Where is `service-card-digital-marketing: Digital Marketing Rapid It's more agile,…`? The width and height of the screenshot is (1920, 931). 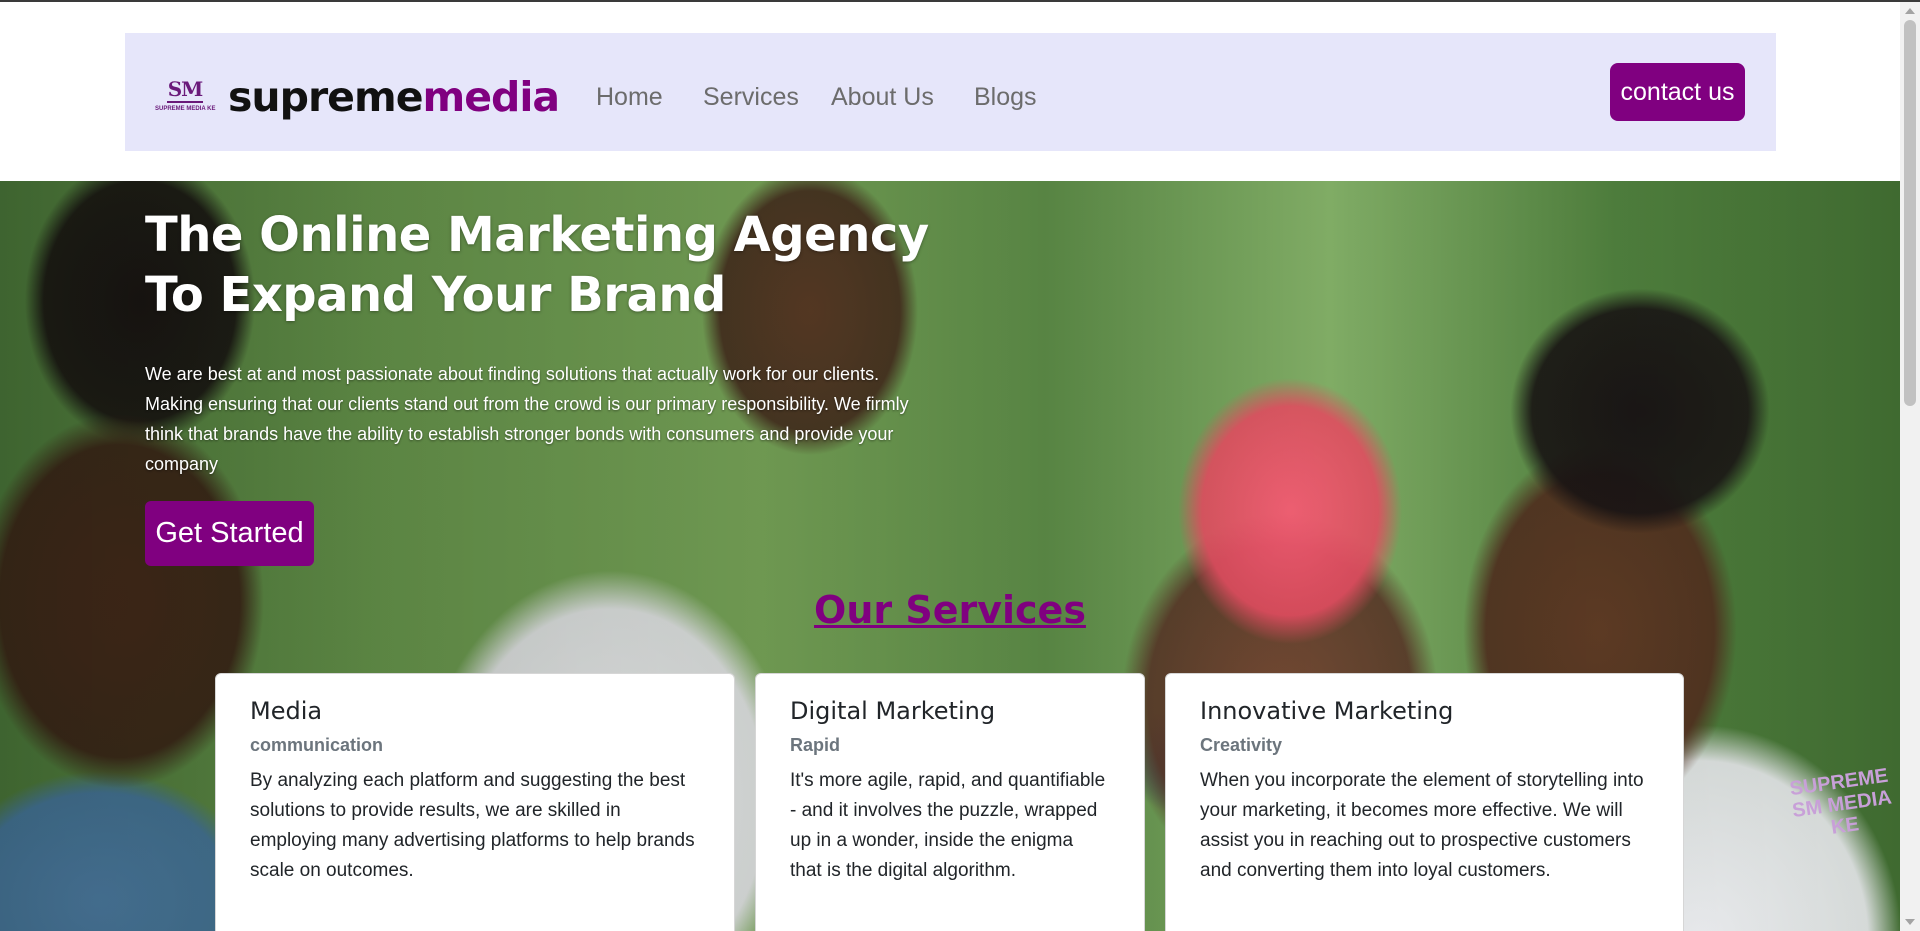 service-card-digital-marketing: Digital Marketing Rapid It's more agile,… is located at coordinates (950, 802).